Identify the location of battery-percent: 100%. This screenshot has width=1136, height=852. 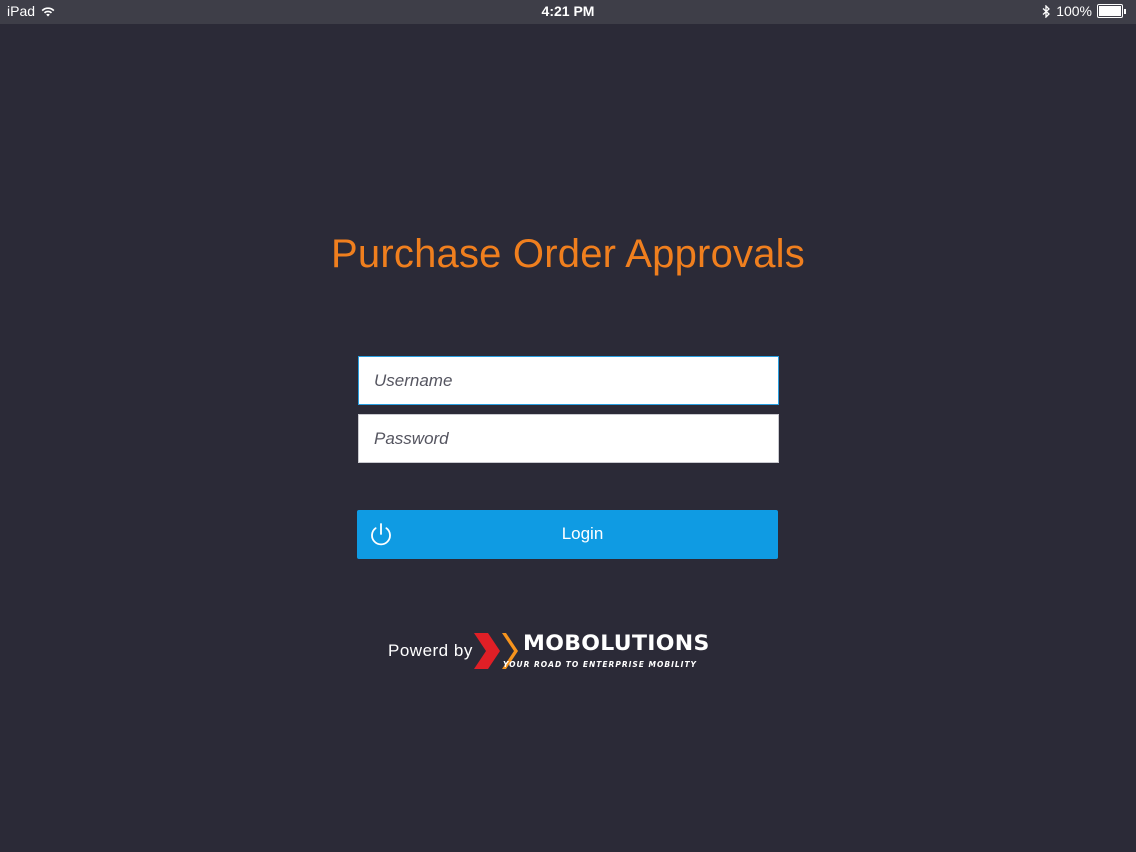
(1074, 11).